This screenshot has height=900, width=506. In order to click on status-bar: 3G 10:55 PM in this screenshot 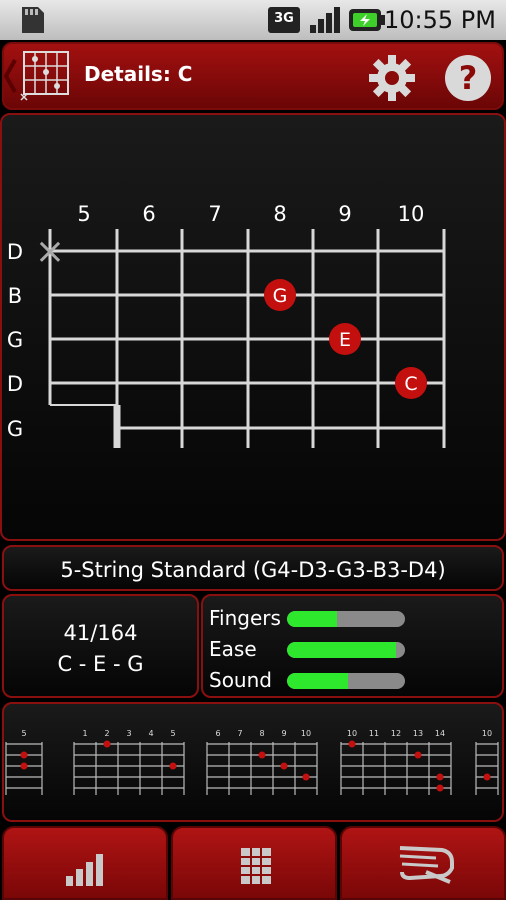, I will do `click(253, 20)`.